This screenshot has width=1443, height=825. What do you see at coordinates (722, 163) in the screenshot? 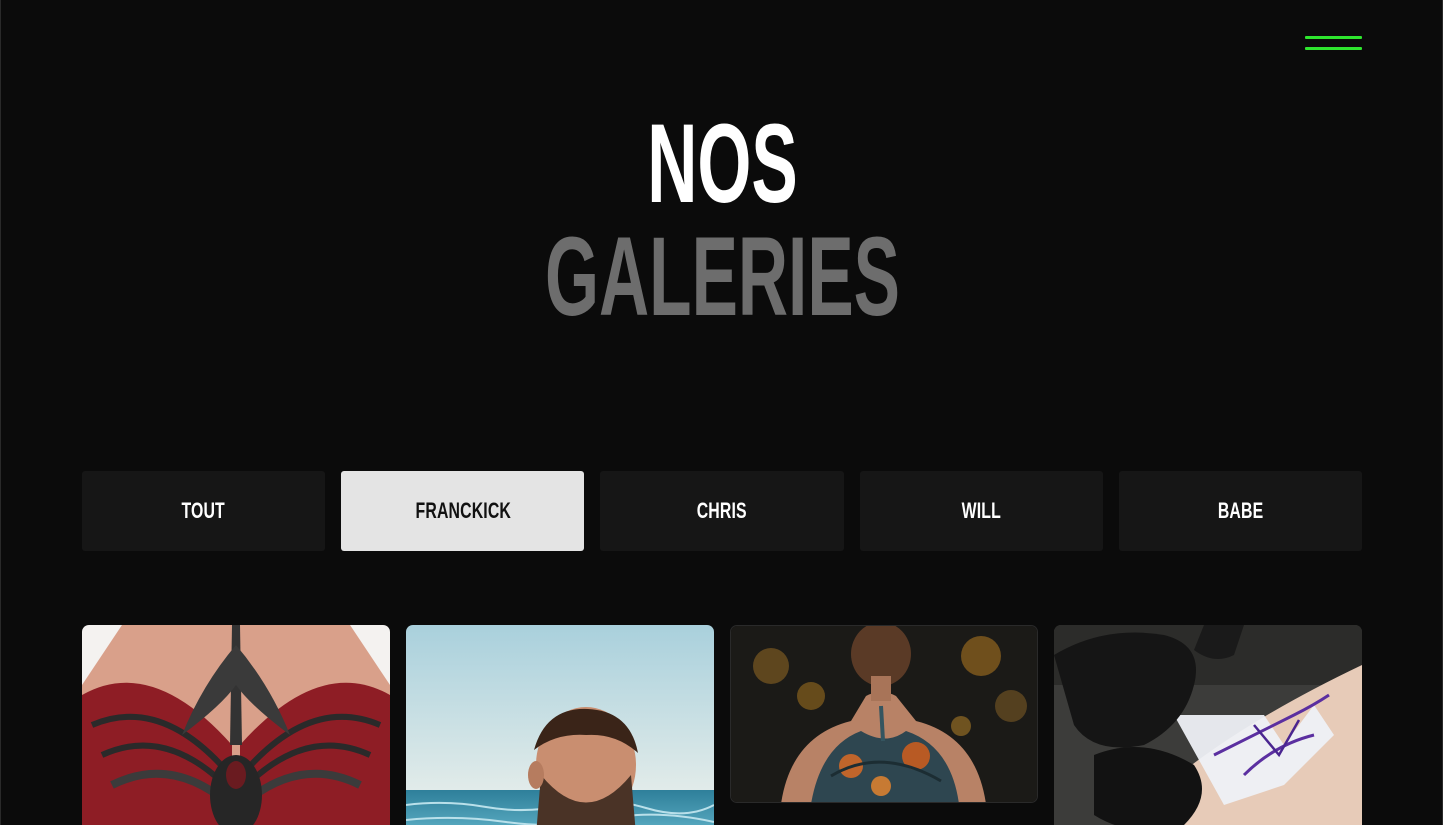
I see `page-title-line1: NOS` at bounding box center [722, 163].